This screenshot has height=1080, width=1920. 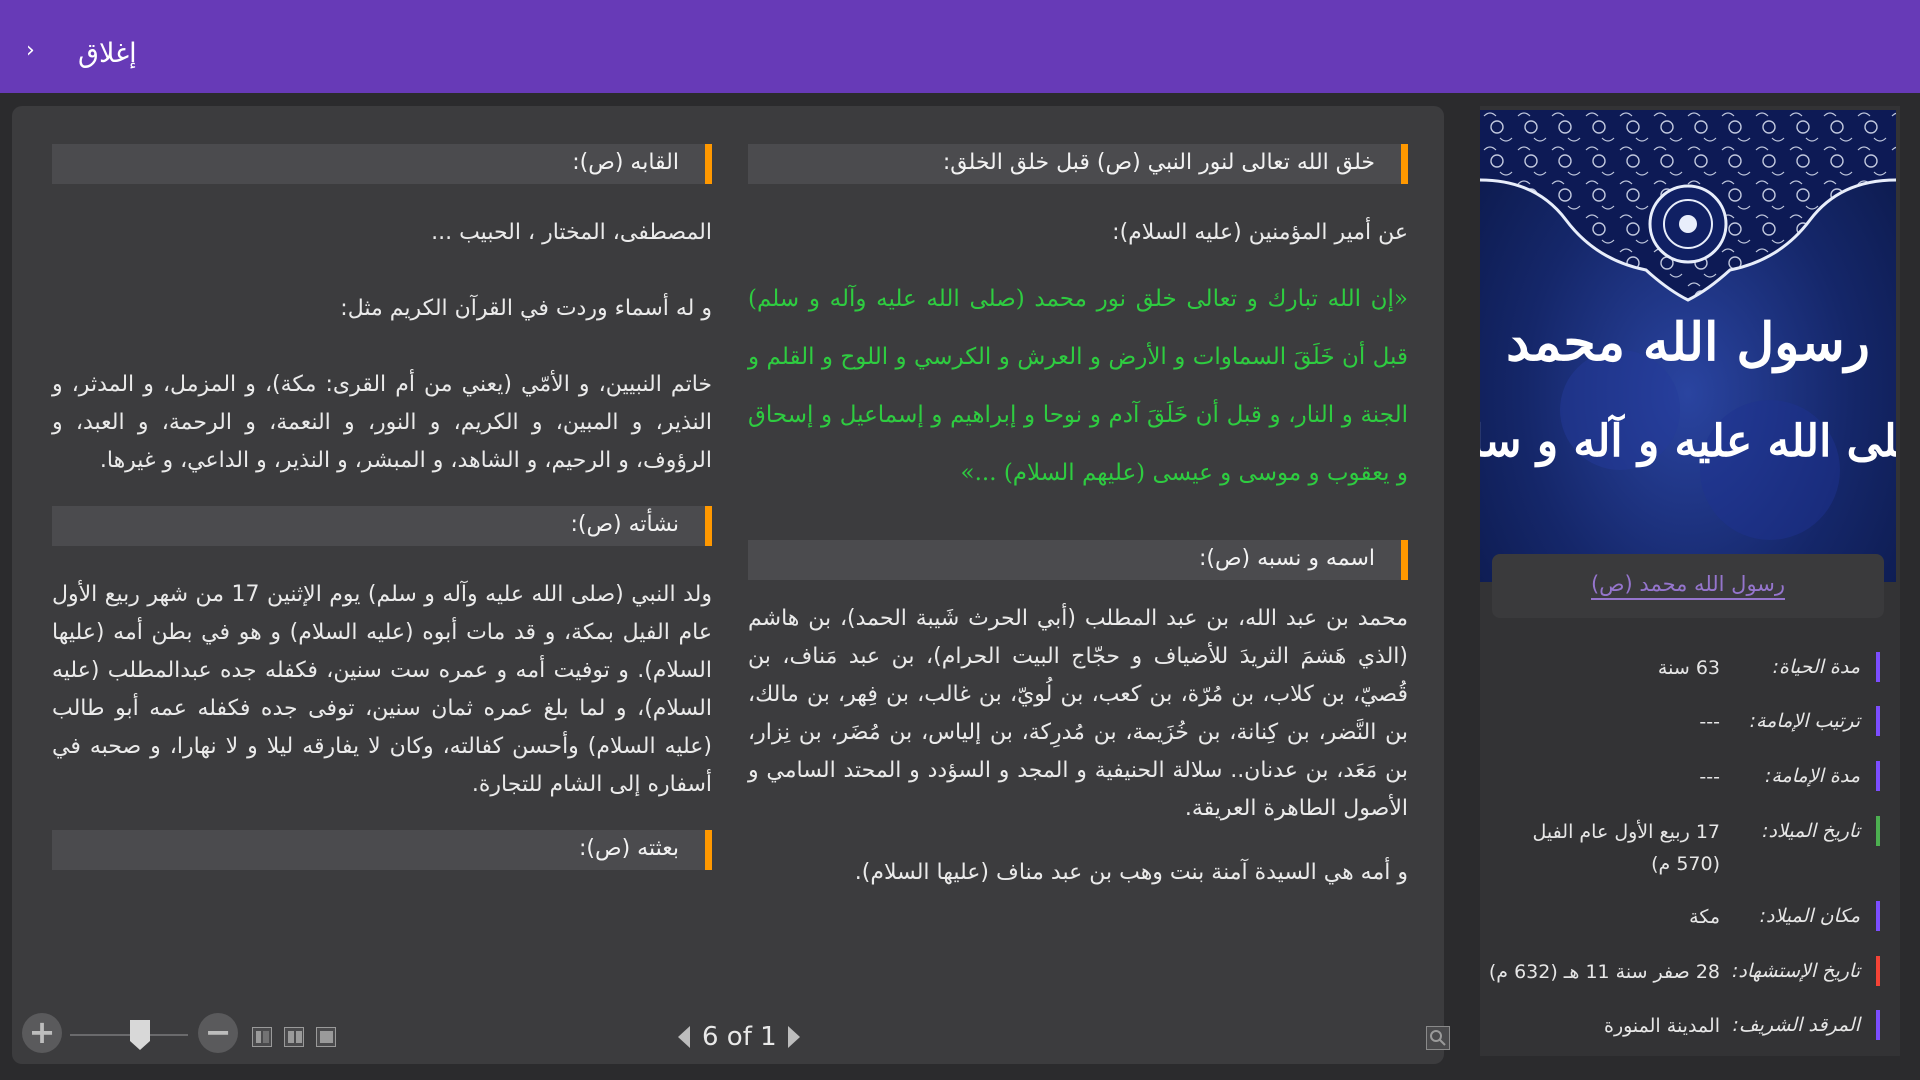 What do you see at coordinates (1604, 972) in the screenshot?
I see `row-value: 28 صفر سنة 11 هـ (632 م)` at bounding box center [1604, 972].